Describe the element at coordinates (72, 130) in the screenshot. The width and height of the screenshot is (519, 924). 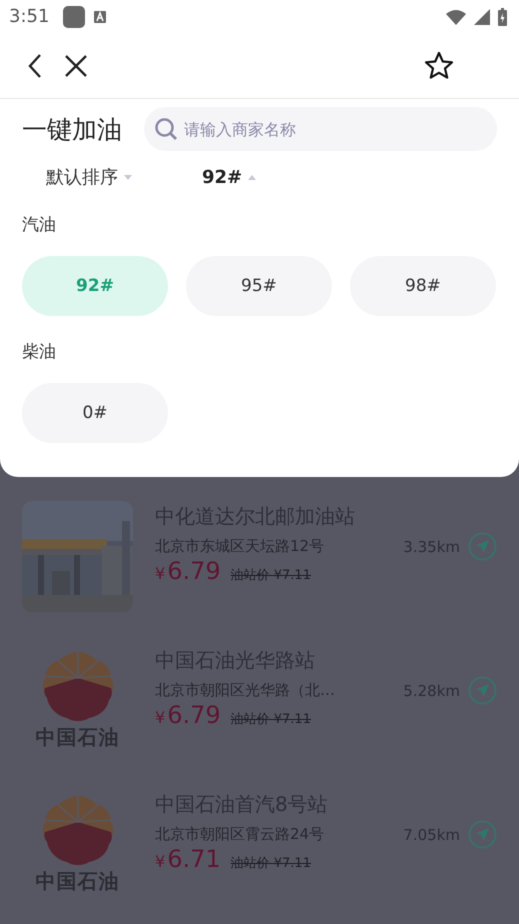
I see `page-title: 一键加油` at that location.